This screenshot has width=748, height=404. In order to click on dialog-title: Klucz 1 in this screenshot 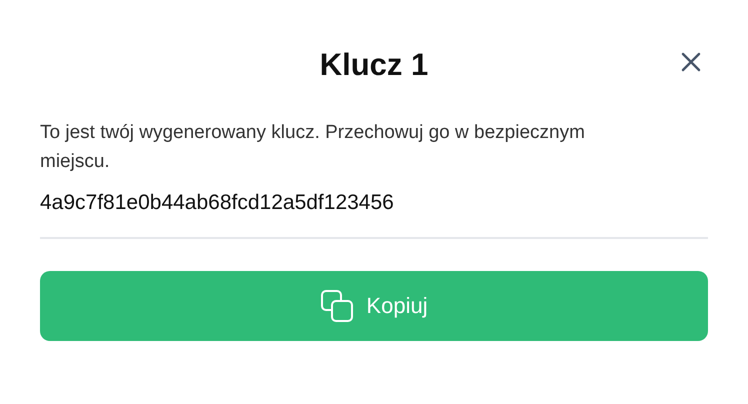, I will do `click(374, 65)`.